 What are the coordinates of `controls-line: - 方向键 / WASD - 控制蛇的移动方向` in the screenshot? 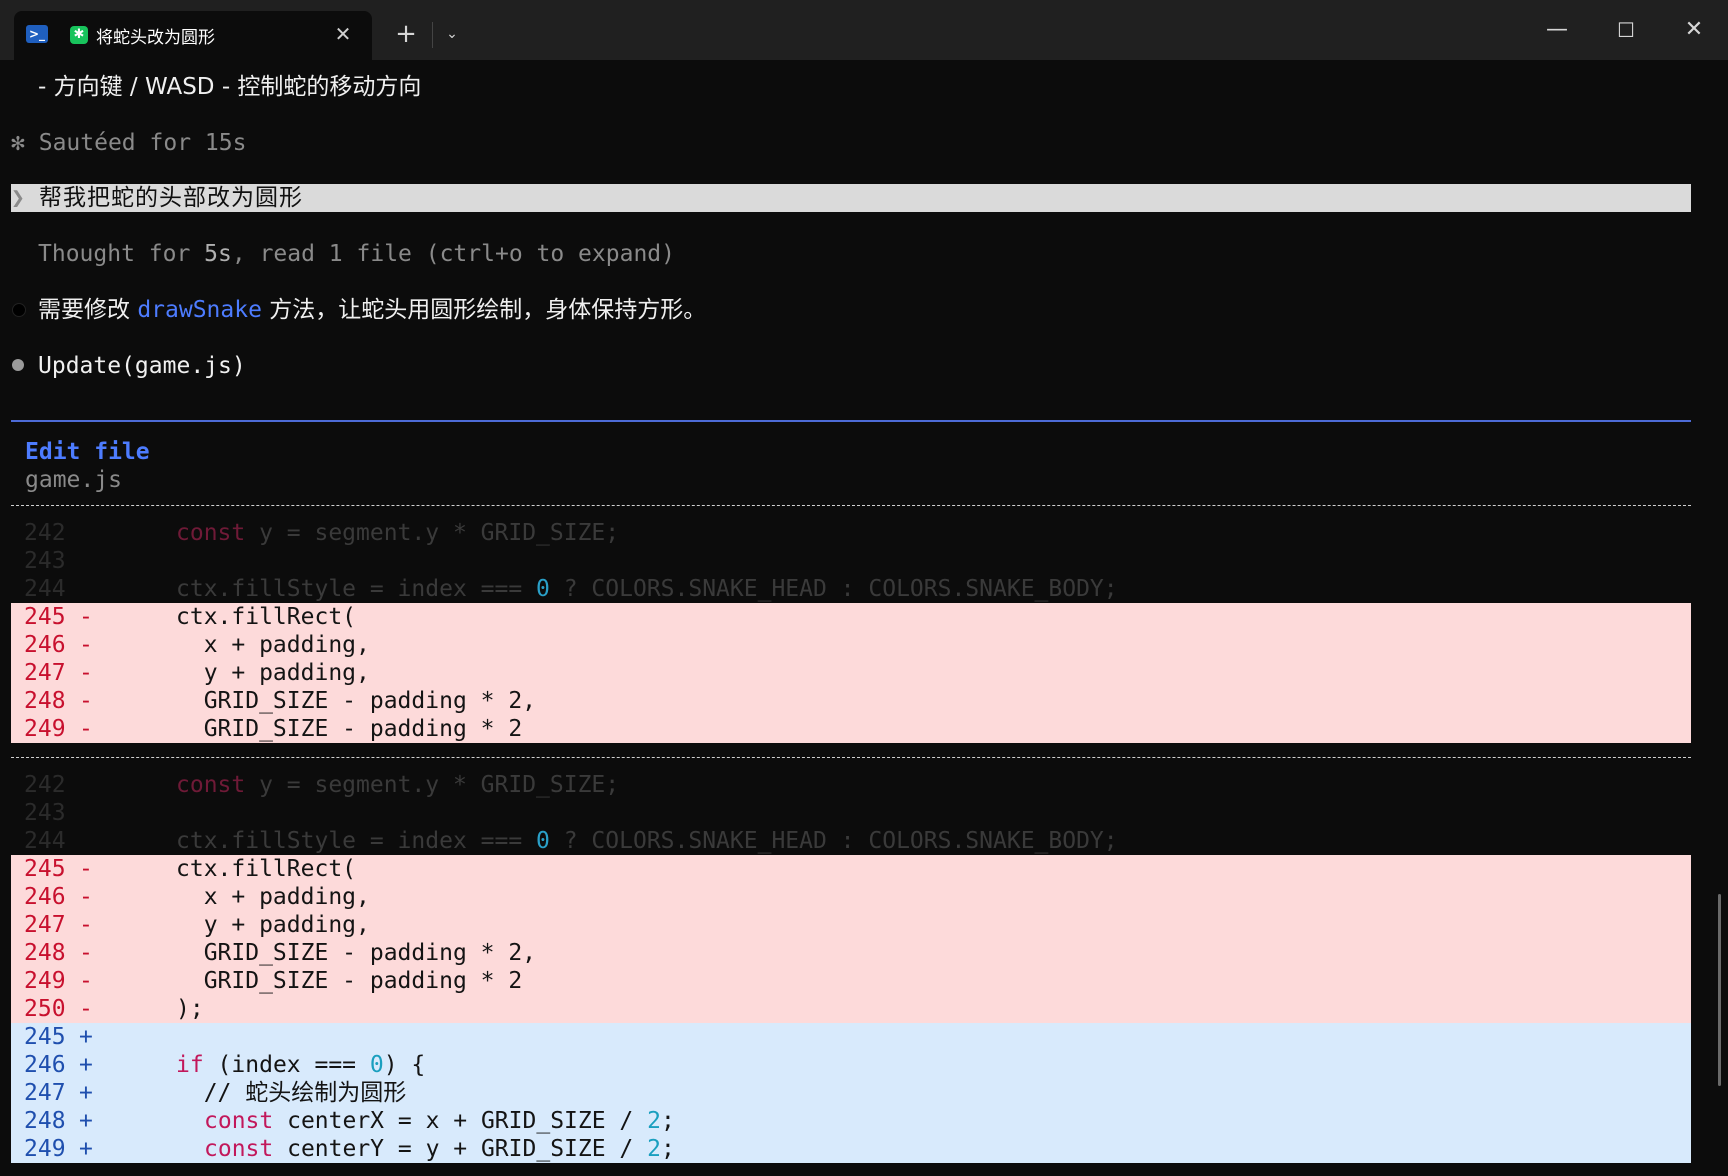 It's located at (230, 87).